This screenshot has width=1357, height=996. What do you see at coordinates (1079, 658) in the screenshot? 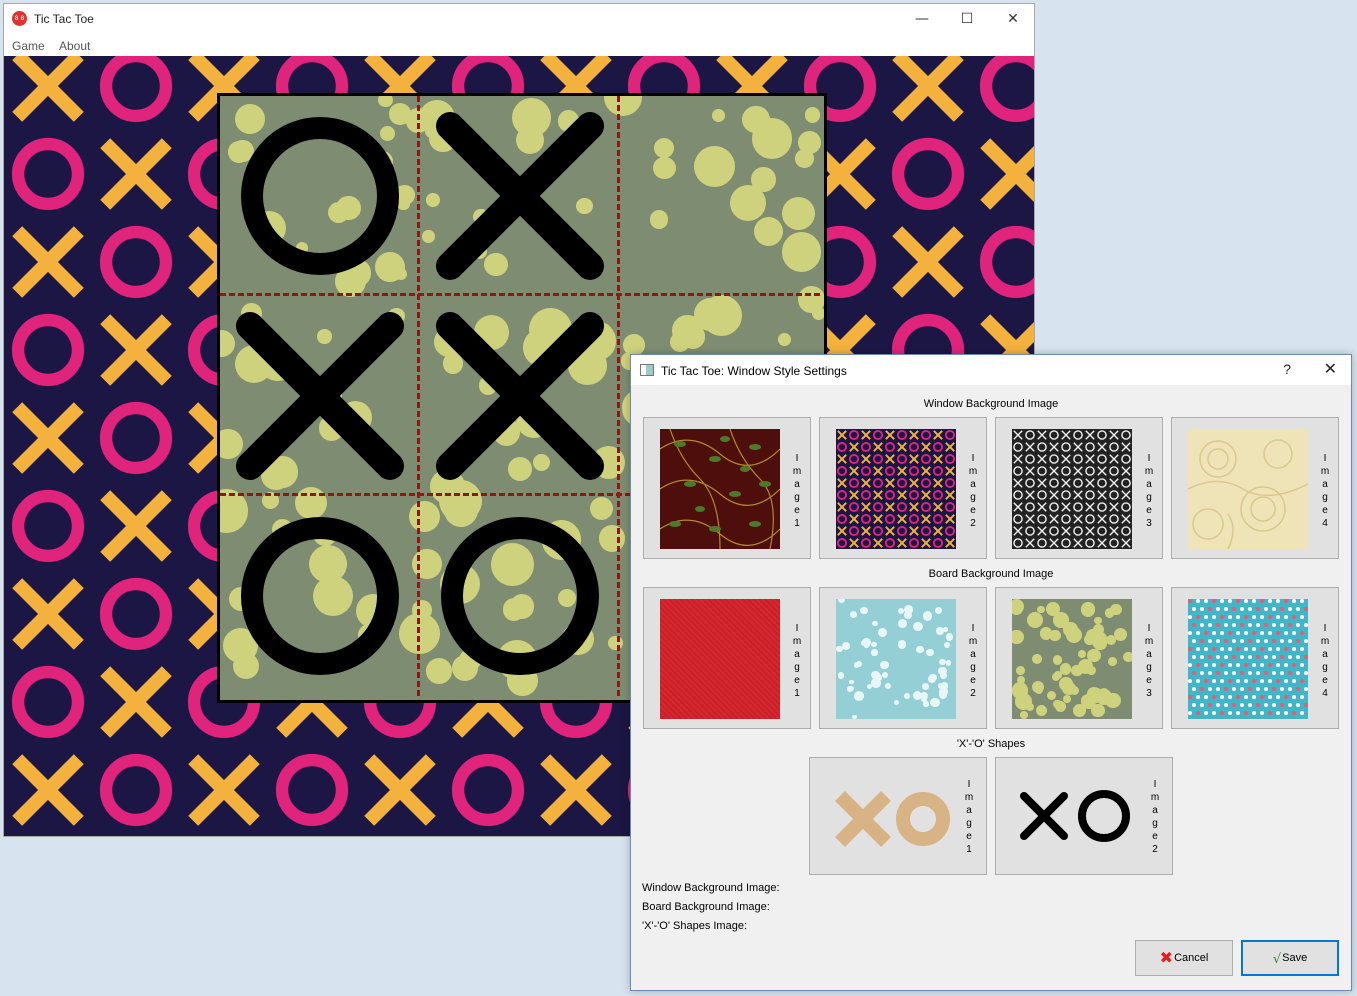
I see `board-bg-image-3-button: I m a g e 3` at bounding box center [1079, 658].